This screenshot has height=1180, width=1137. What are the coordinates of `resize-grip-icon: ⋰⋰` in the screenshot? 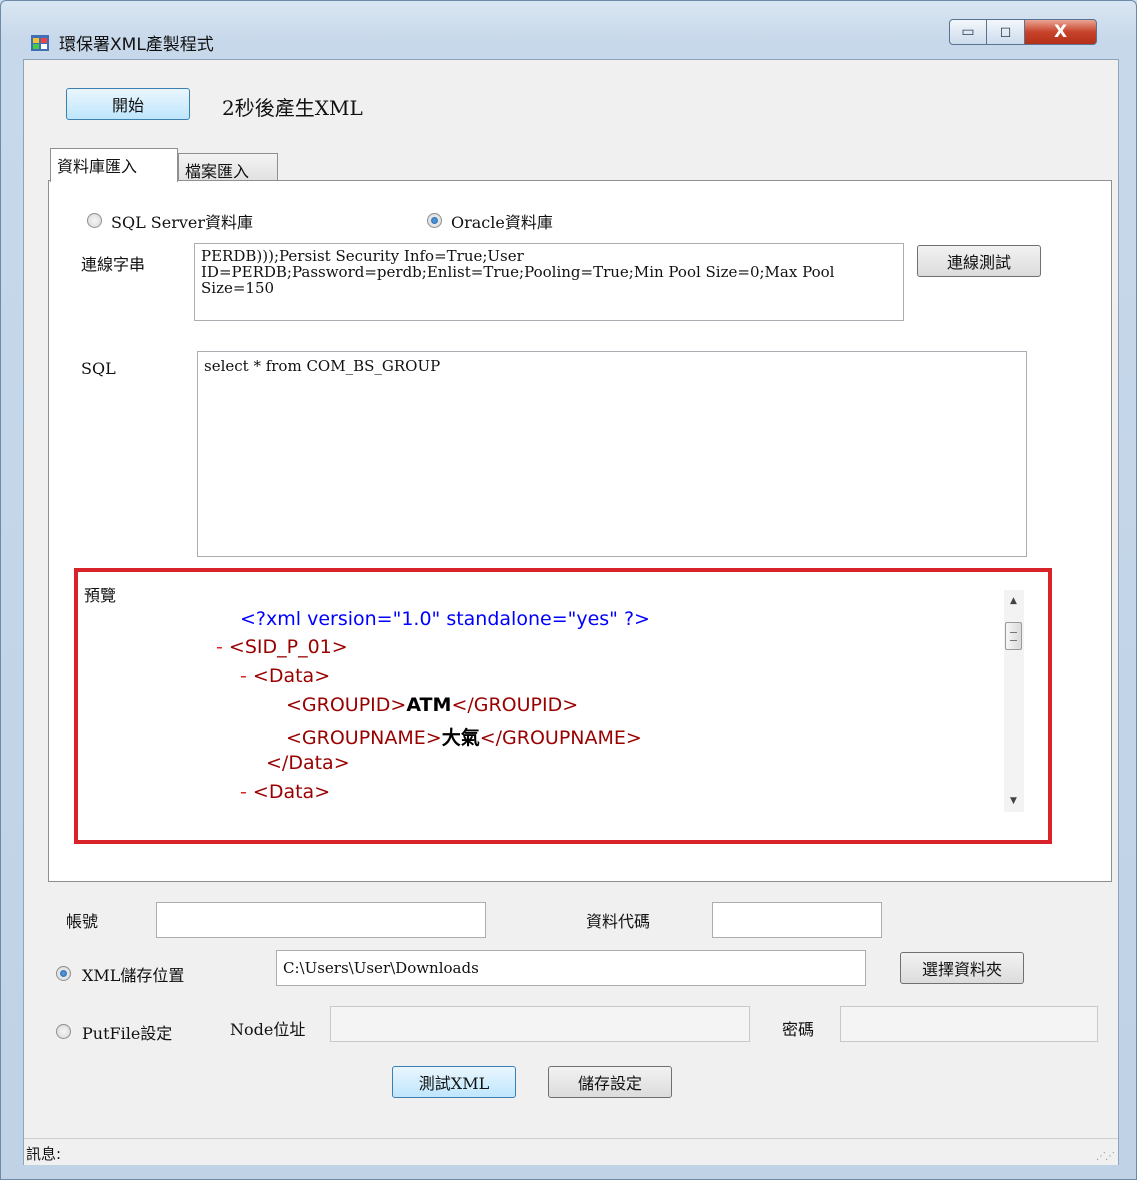 It's located at (1105, 1156).